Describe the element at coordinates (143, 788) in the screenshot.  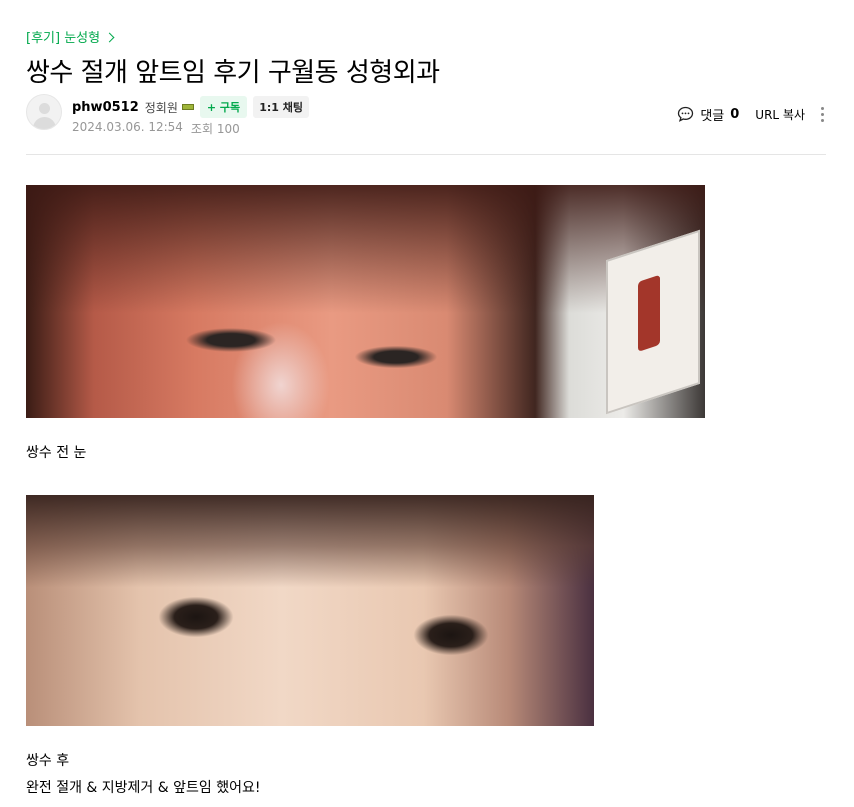
I see `caption-detail: 완전 절개 & 지방제거 & 앞트임 했어요!` at that location.